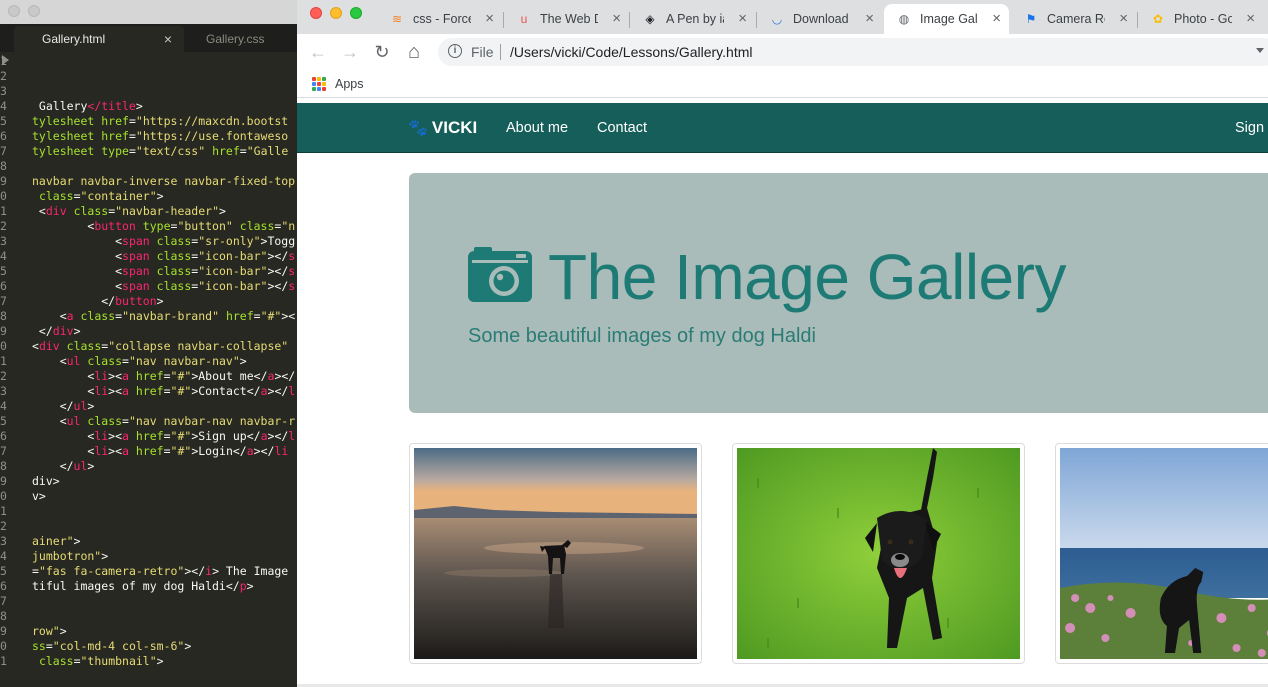  What do you see at coordinates (3, 556) in the screenshot?
I see `line-number: 4` at bounding box center [3, 556].